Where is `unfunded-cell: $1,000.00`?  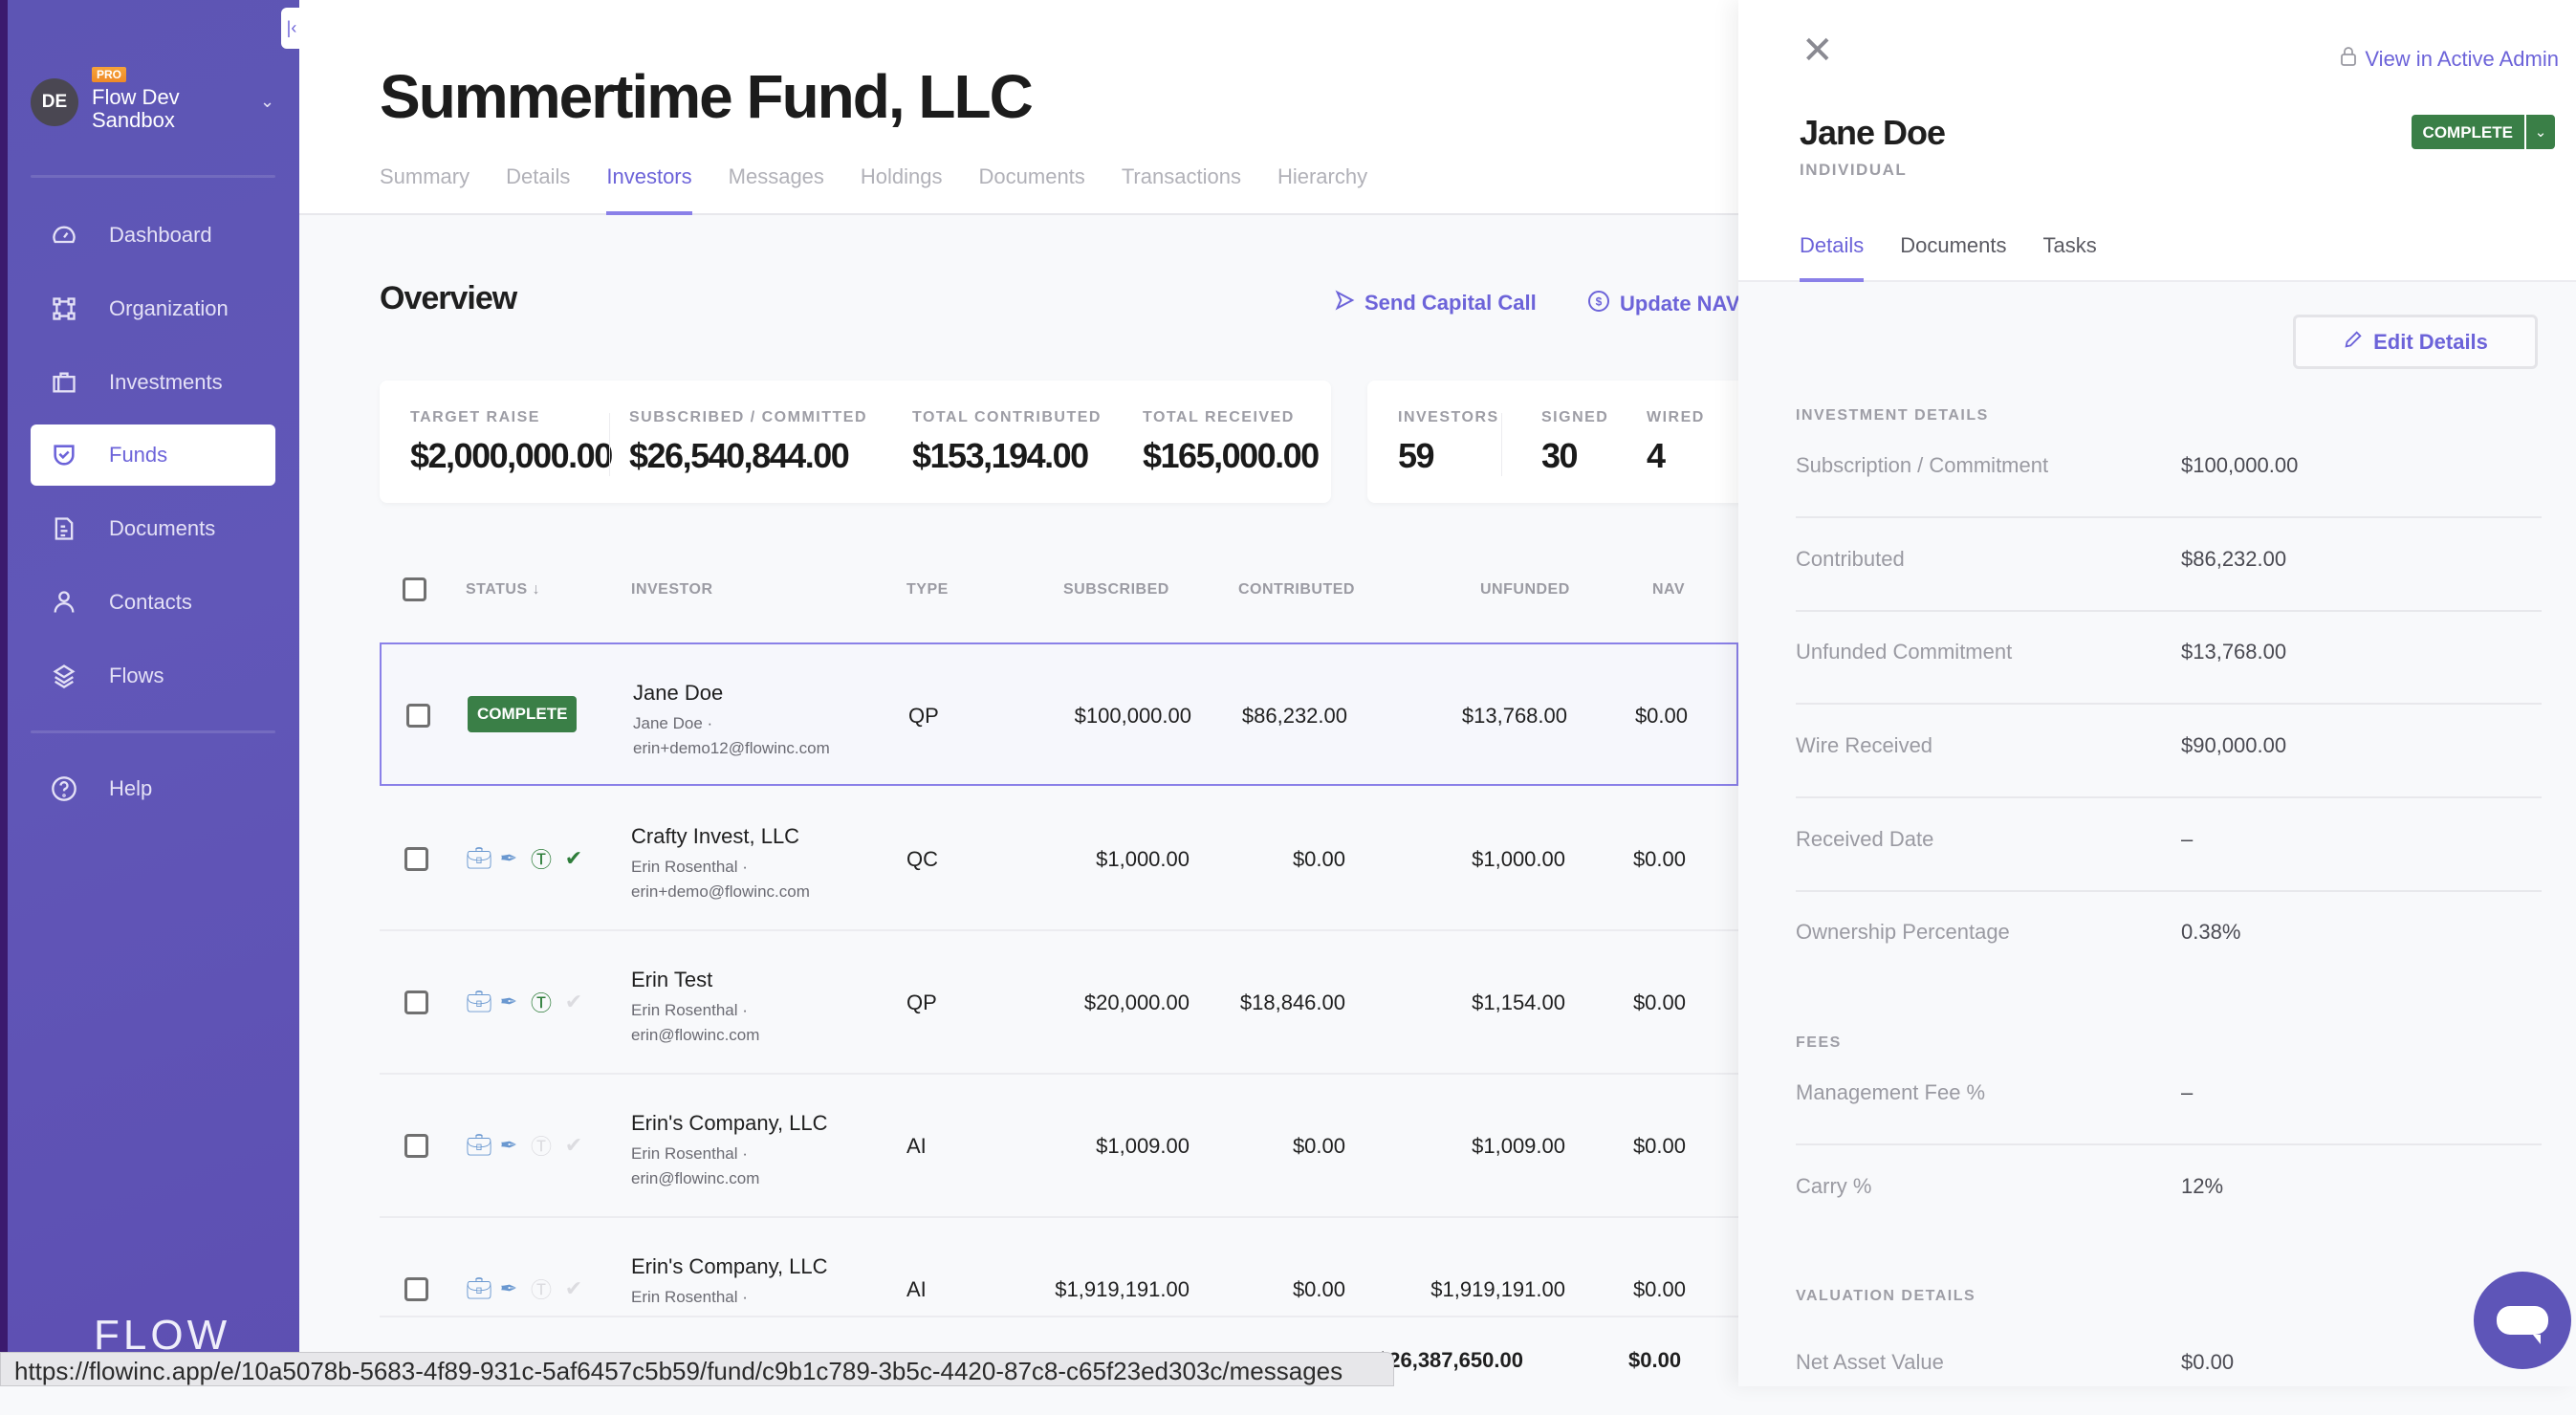
unfunded-cell: $1,000.00 is located at coordinates (1518, 859).